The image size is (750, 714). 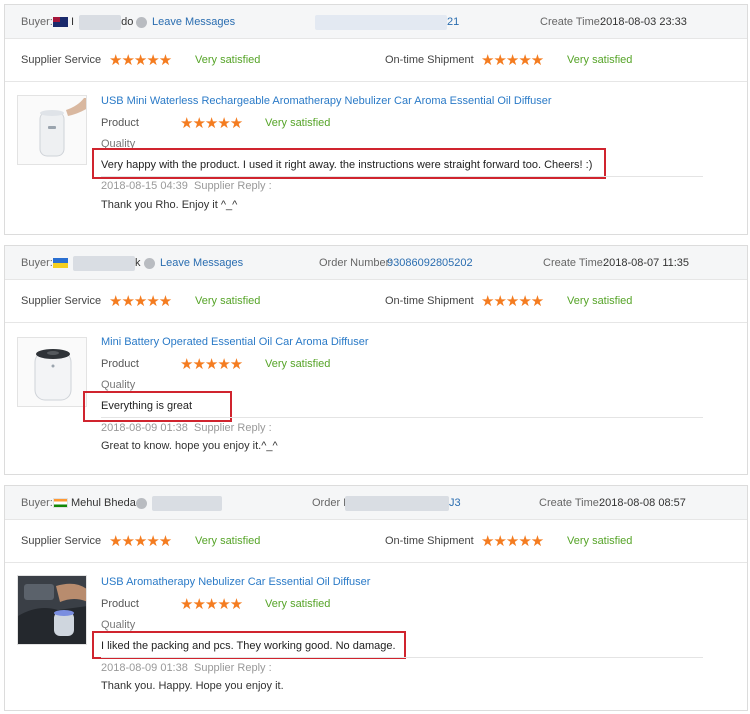 What do you see at coordinates (189, 446) in the screenshot?
I see `supplier-reply-text: Great to know. hope you enjoy it.^_^` at bounding box center [189, 446].